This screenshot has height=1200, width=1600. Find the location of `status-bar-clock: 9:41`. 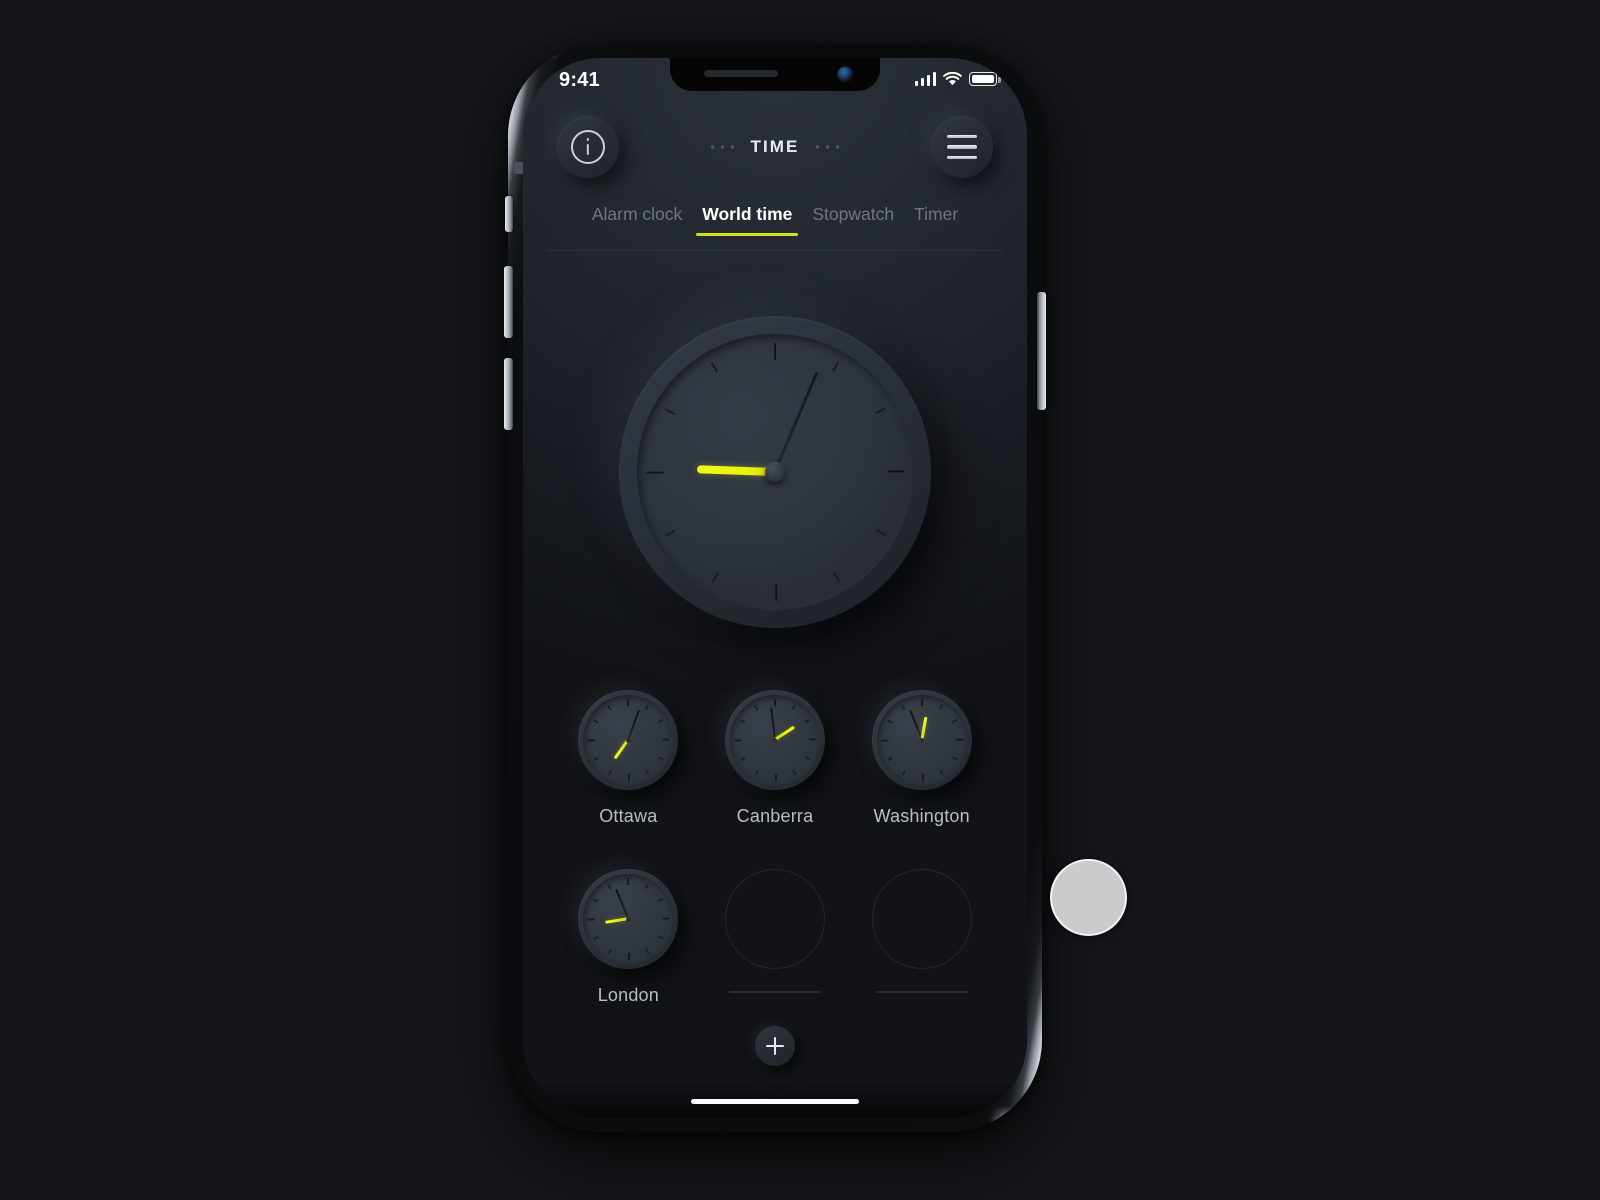

status-bar-clock: 9:41 is located at coordinates (579, 80).